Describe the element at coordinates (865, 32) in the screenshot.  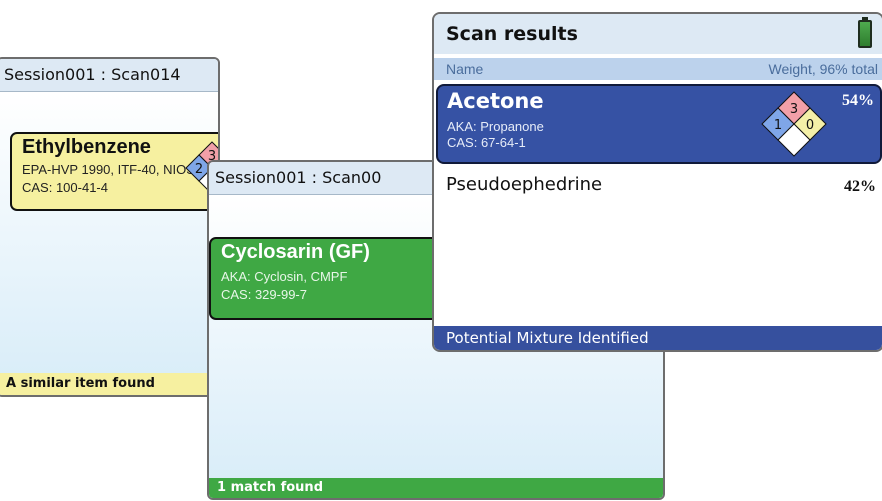
I see `battery-icon` at that location.